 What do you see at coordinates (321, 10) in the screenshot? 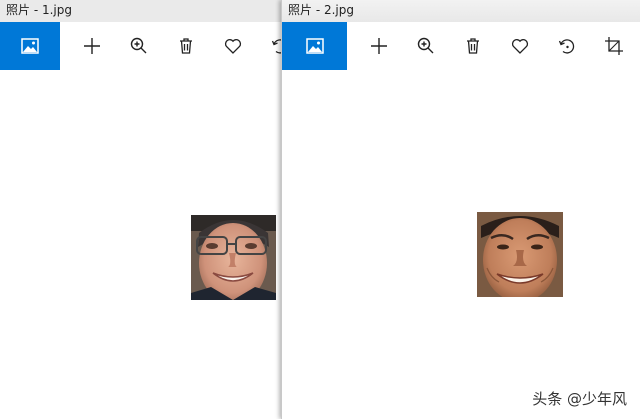
I see `window-title: 照片 - 2.jpg` at bounding box center [321, 10].